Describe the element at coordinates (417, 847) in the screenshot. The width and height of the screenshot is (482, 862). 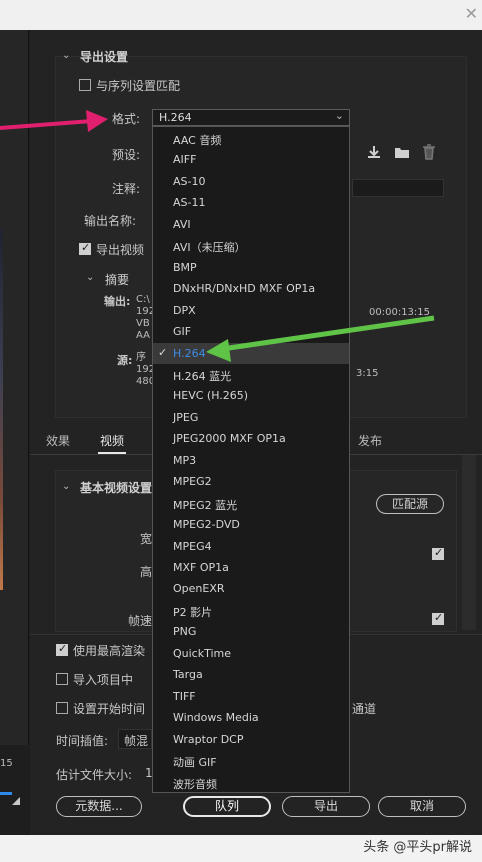
I see `watermark: 头条 @平头pr解说` at that location.